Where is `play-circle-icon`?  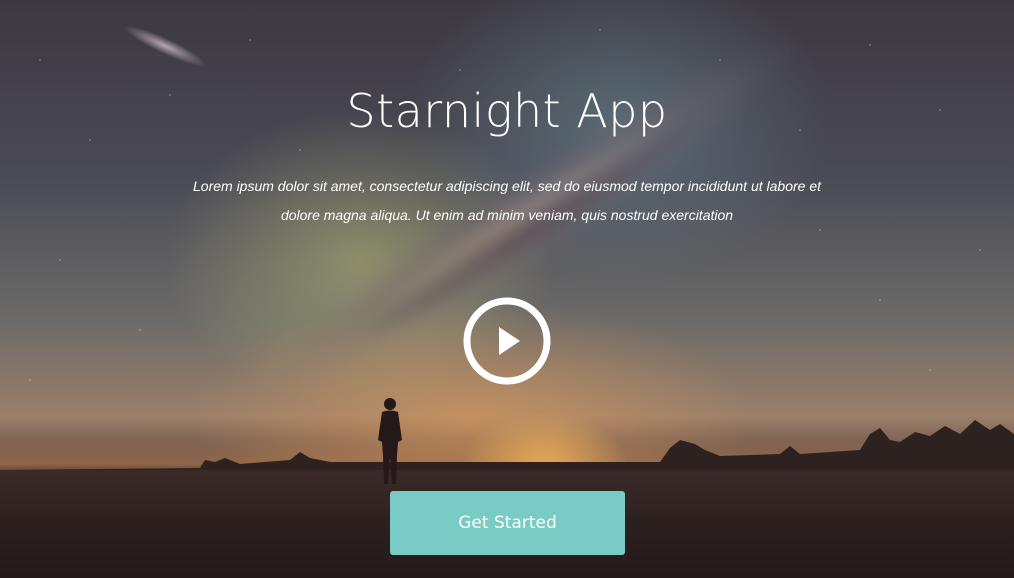 play-circle-icon is located at coordinates (507, 341).